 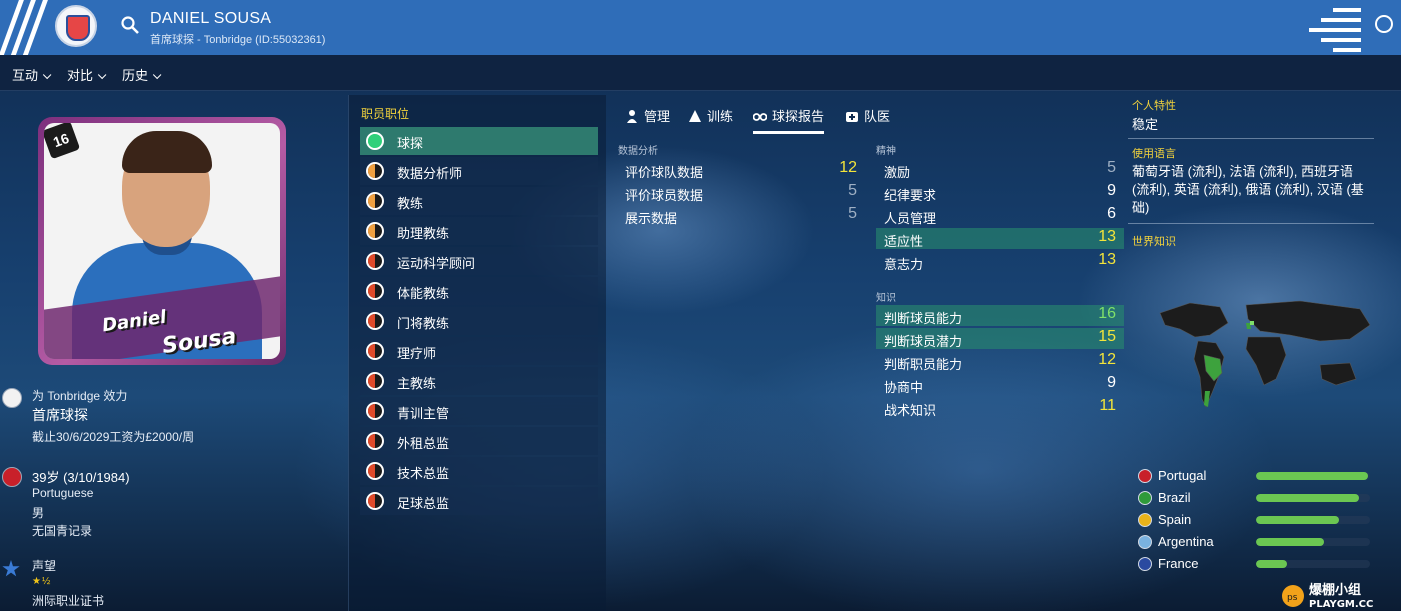 What do you see at coordinates (12, 398) in the screenshot?
I see `club-crest-icon` at bounding box center [12, 398].